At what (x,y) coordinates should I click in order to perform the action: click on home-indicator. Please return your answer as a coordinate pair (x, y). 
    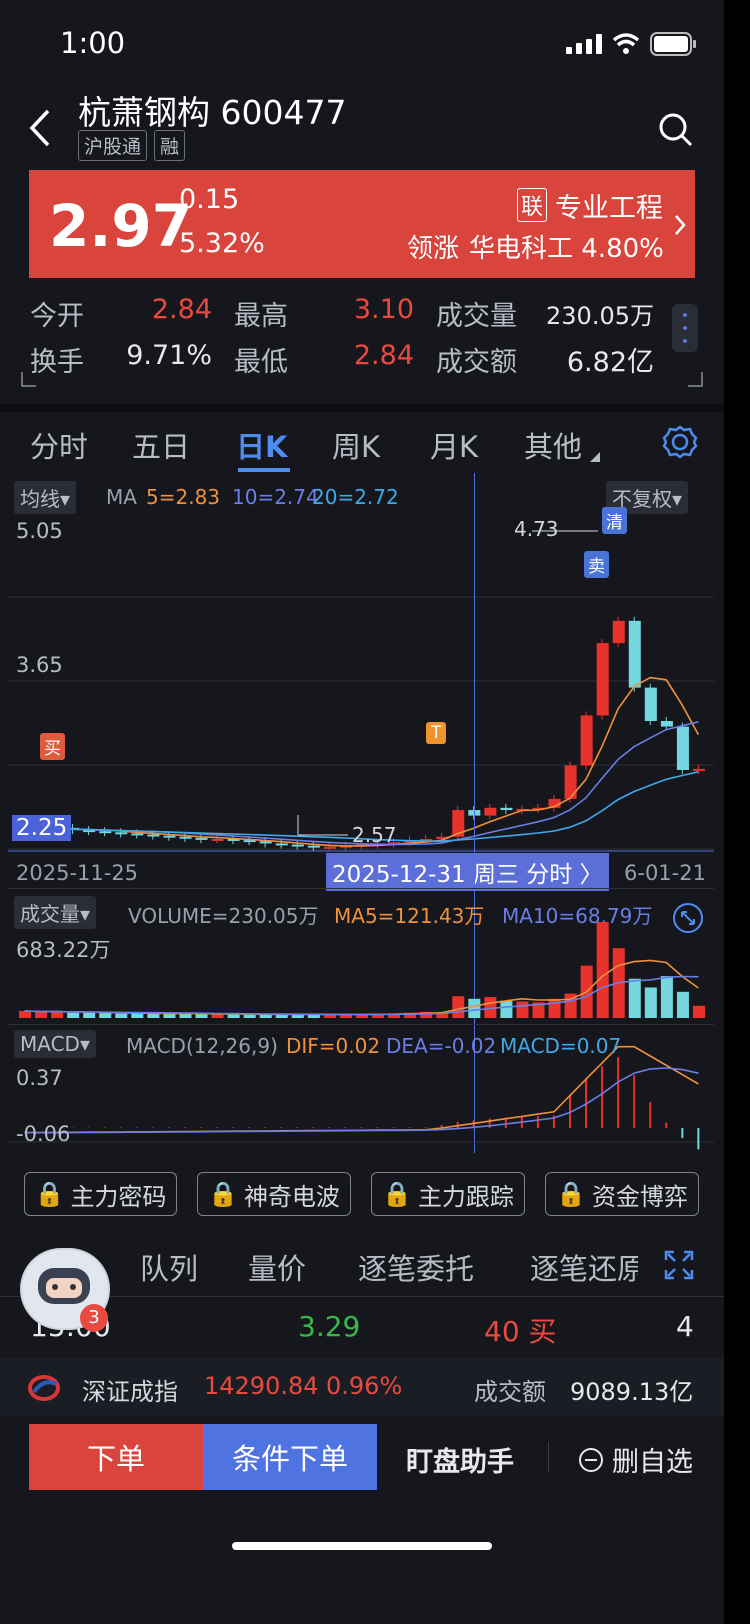
    Looking at the image, I should click on (362, 1546).